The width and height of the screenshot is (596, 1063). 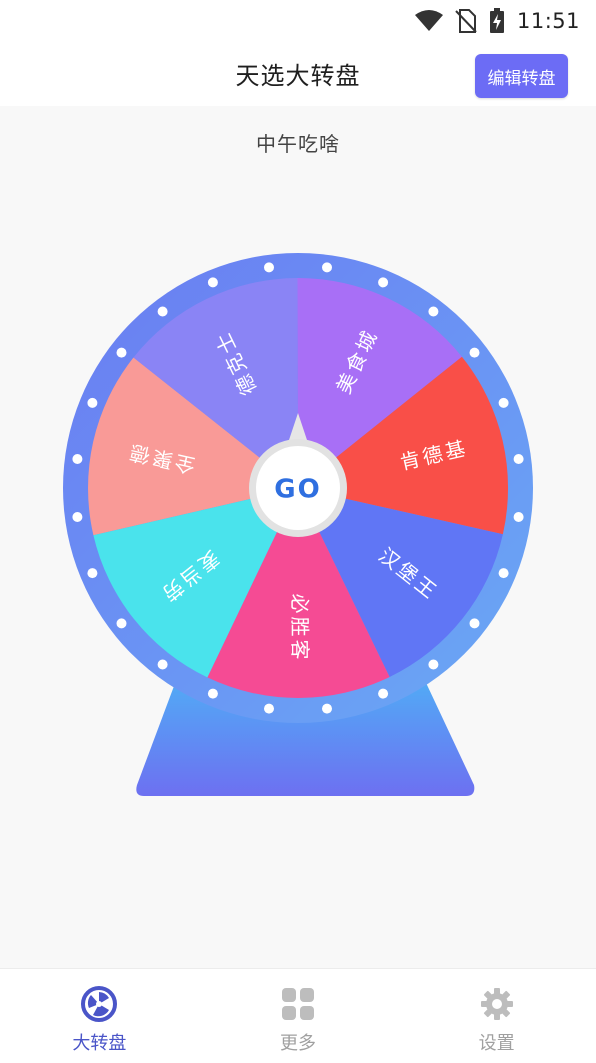 What do you see at coordinates (99, 1004) in the screenshot?
I see `wheel-icon` at bounding box center [99, 1004].